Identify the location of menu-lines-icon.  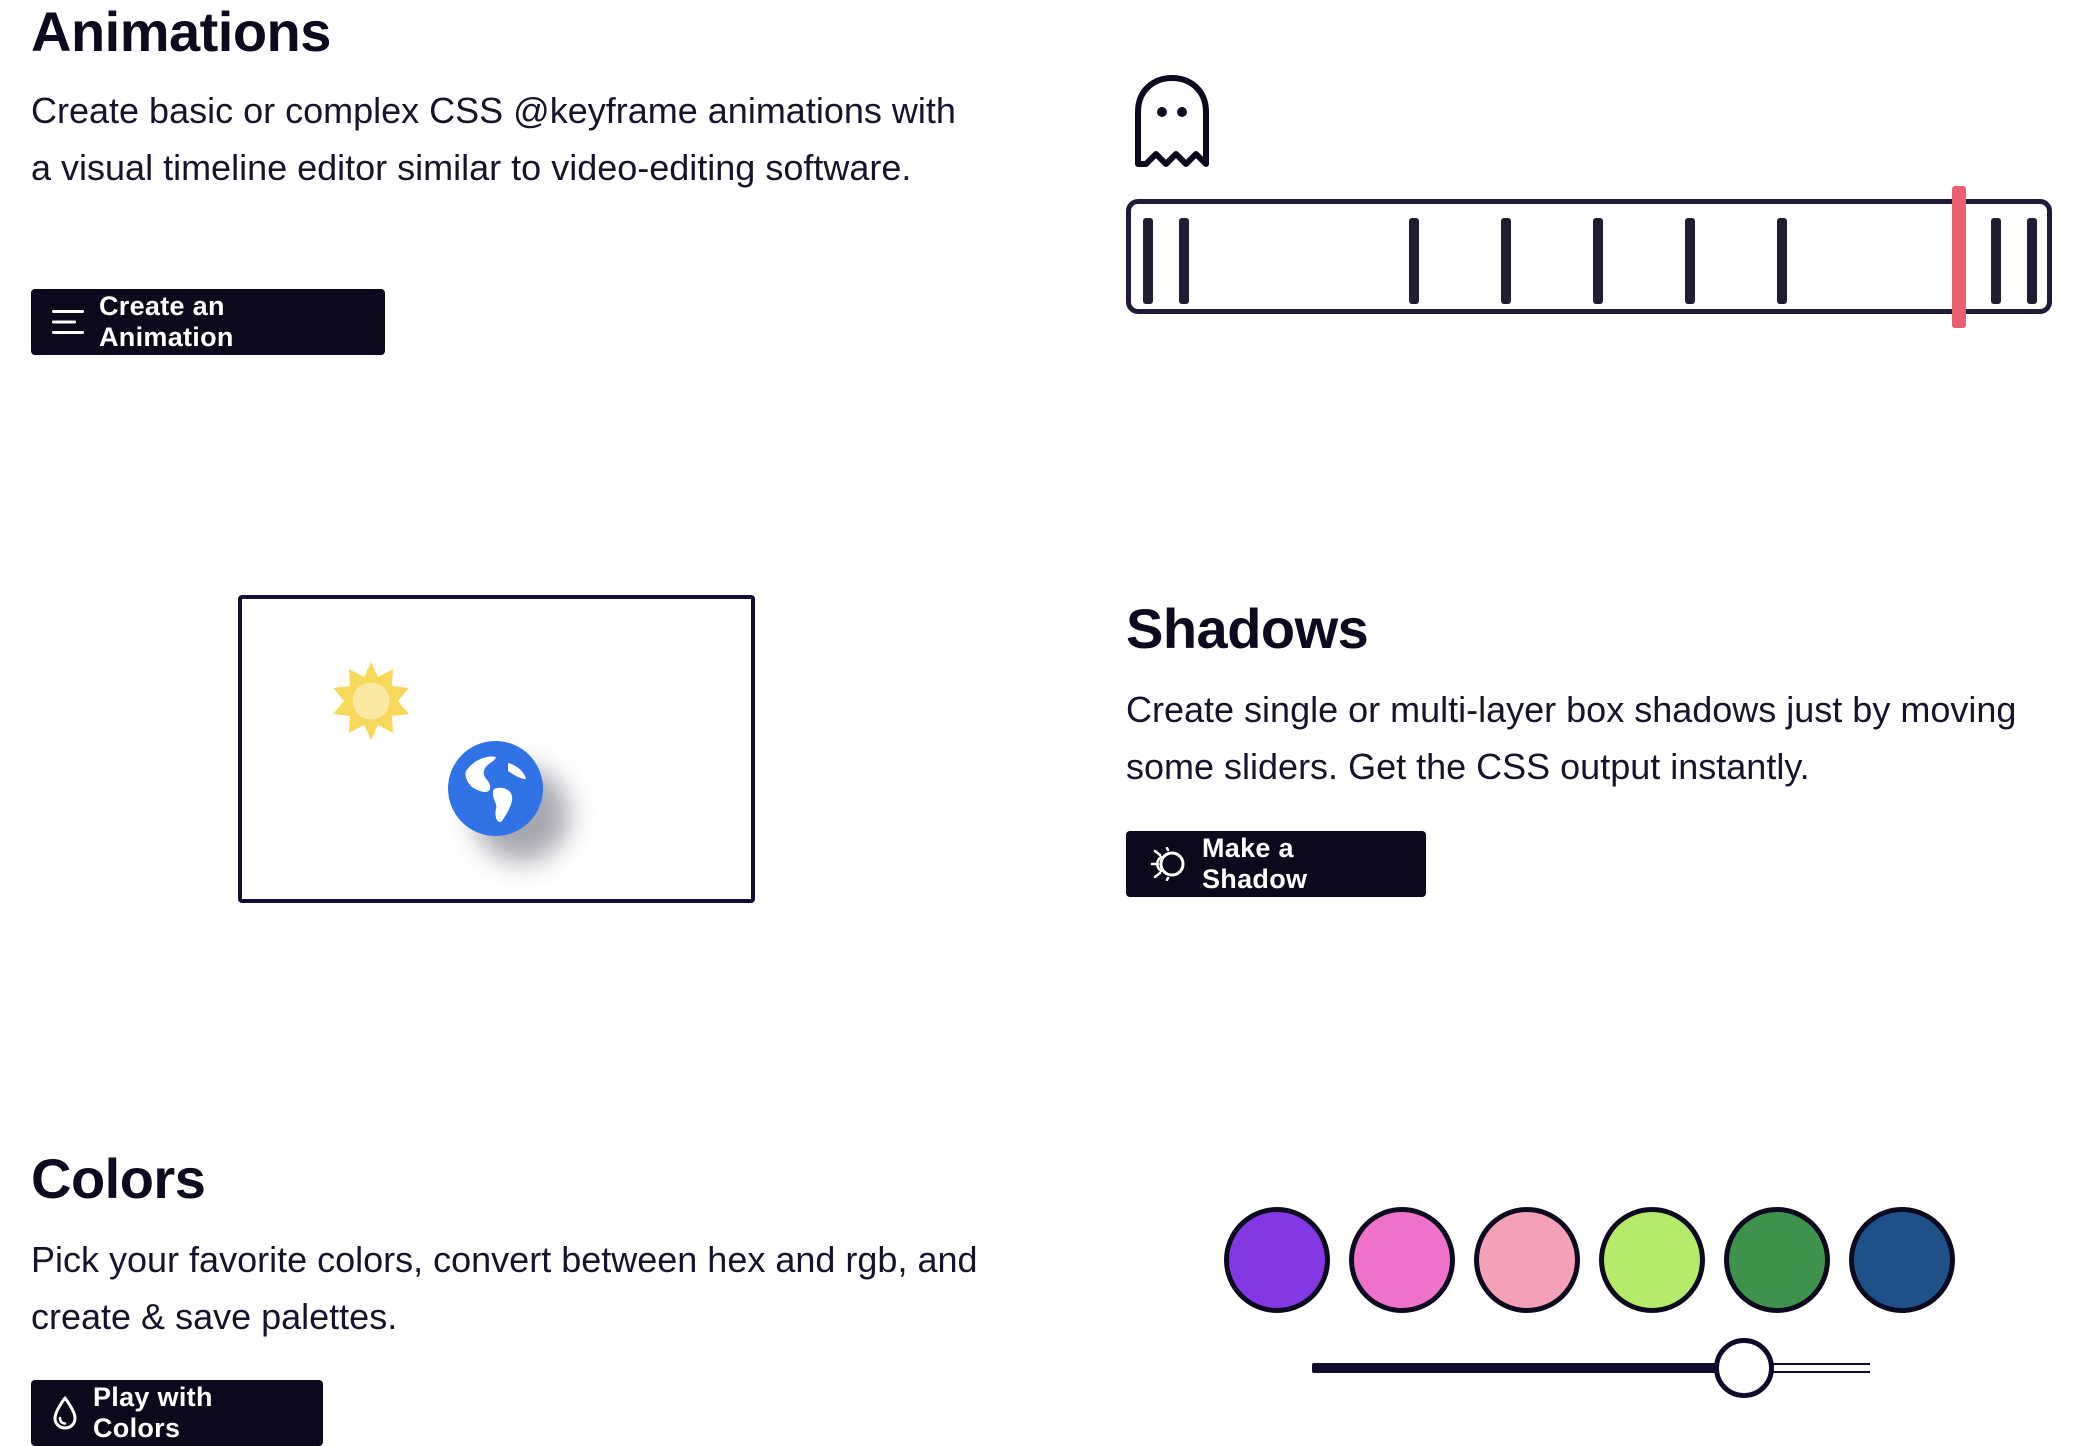
(68, 322).